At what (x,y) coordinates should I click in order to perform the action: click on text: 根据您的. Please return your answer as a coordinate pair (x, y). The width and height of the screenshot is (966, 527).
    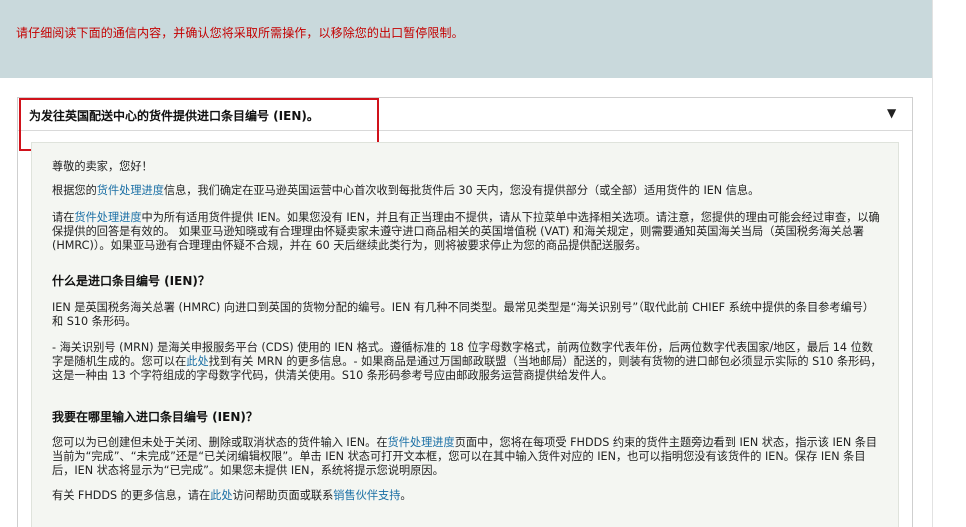
    Looking at the image, I should click on (74, 190).